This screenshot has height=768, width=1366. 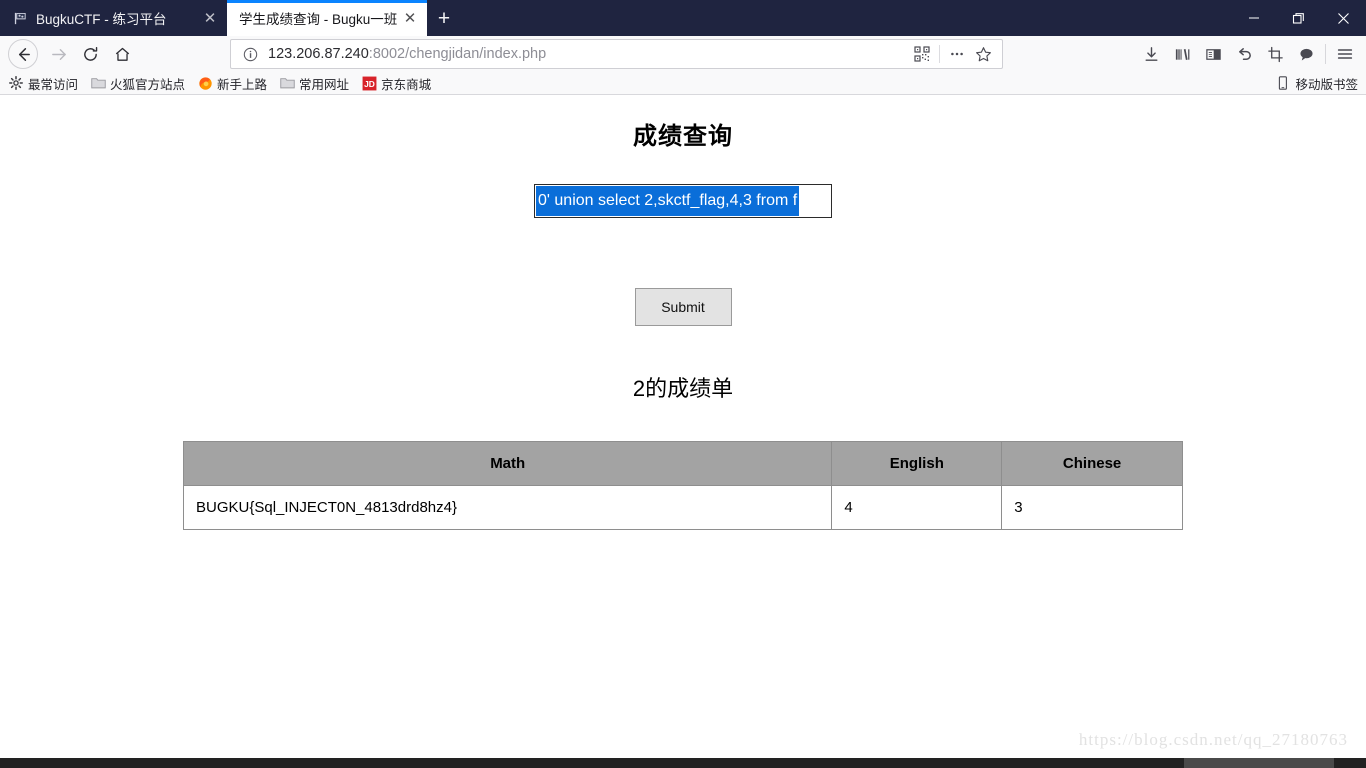 What do you see at coordinates (939, 54) in the screenshot?
I see `url-divider` at bounding box center [939, 54].